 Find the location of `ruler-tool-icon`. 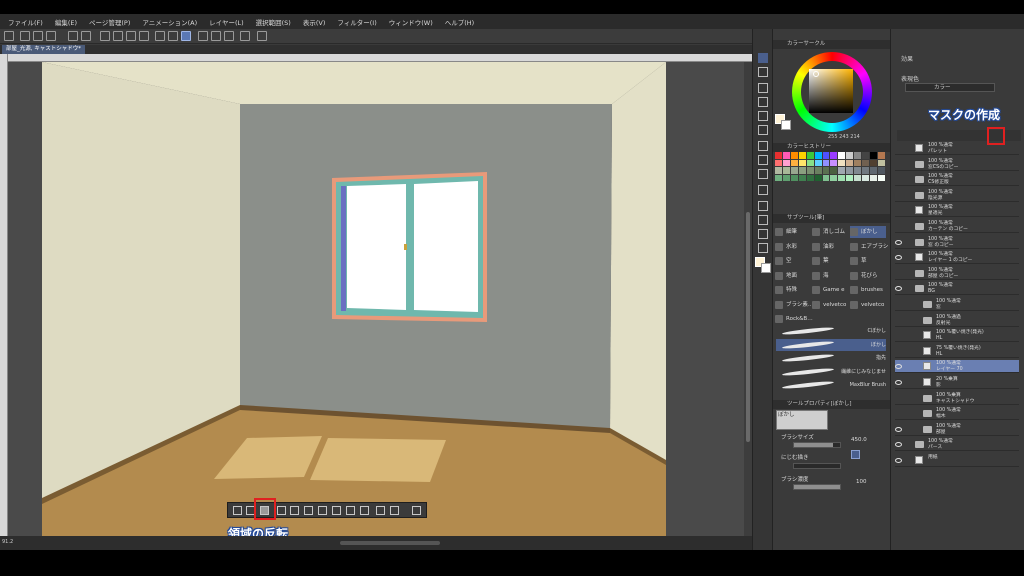

ruler-tool-icon is located at coordinates (763, 234).